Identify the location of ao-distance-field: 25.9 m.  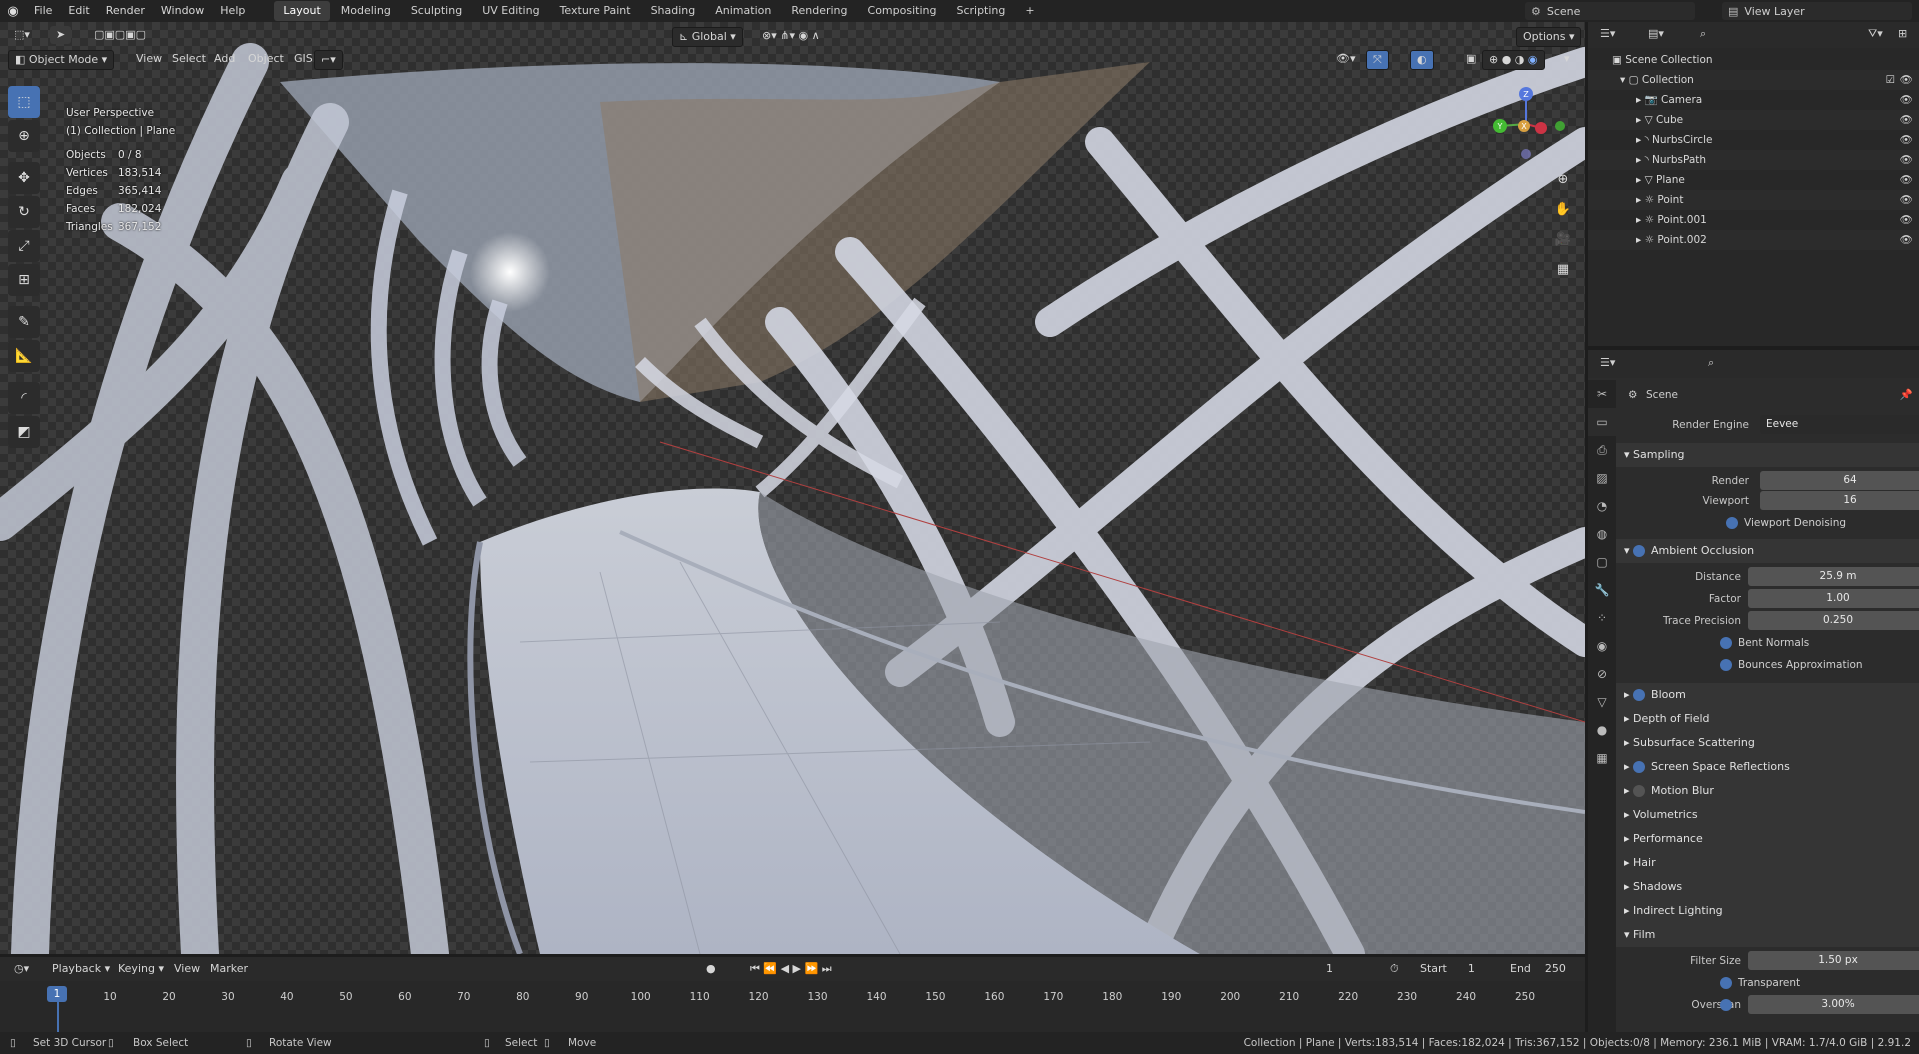
(1833, 576).